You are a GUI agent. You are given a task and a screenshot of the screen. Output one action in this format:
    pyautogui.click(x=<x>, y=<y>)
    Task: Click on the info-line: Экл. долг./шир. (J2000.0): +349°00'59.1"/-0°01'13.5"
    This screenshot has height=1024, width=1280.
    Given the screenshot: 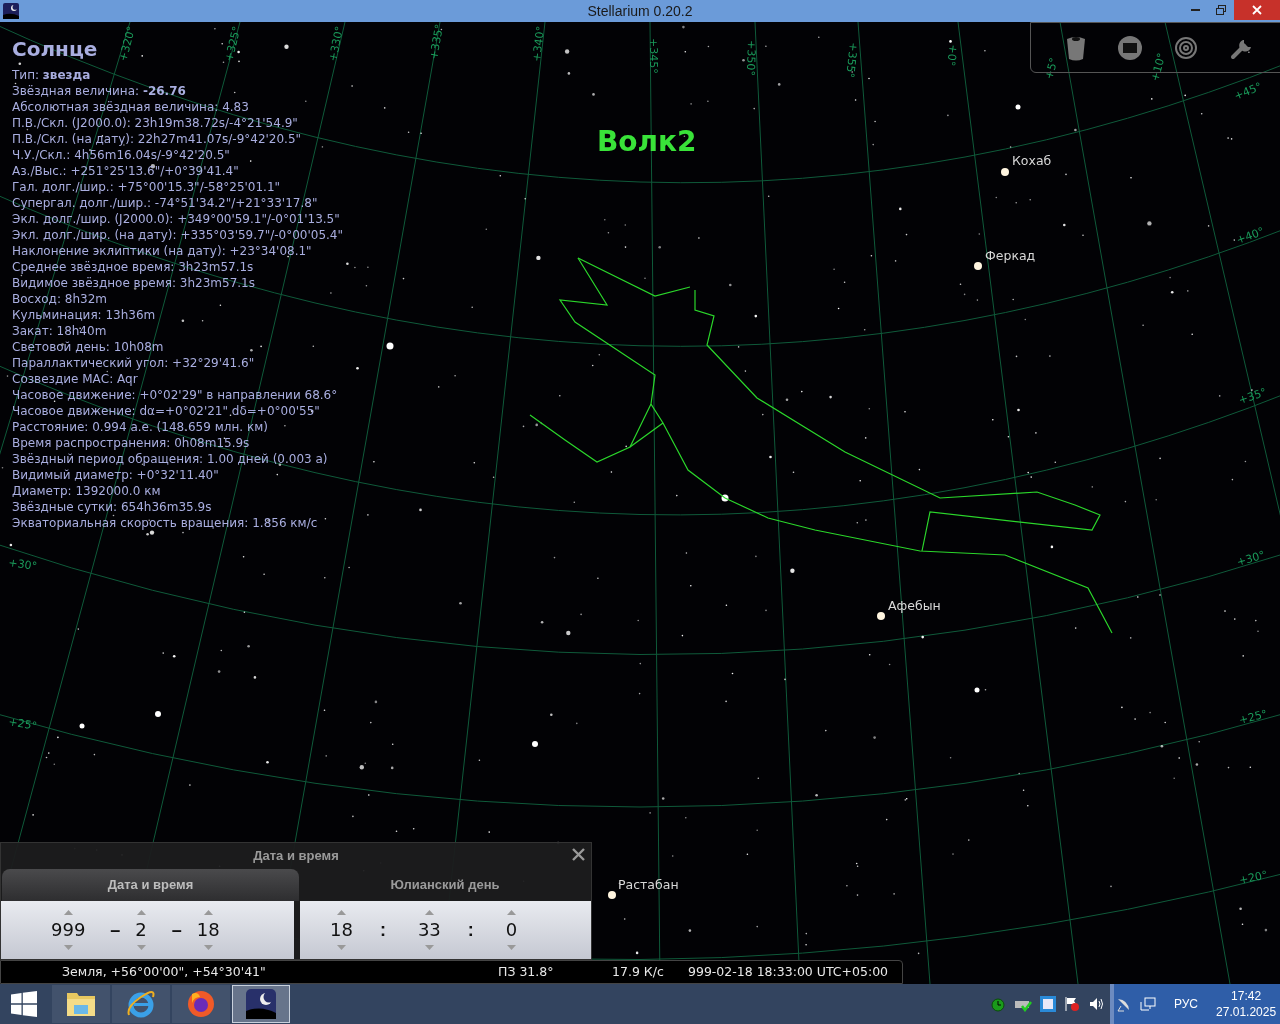 What is the action you would take?
    pyautogui.click(x=176, y=219)
    